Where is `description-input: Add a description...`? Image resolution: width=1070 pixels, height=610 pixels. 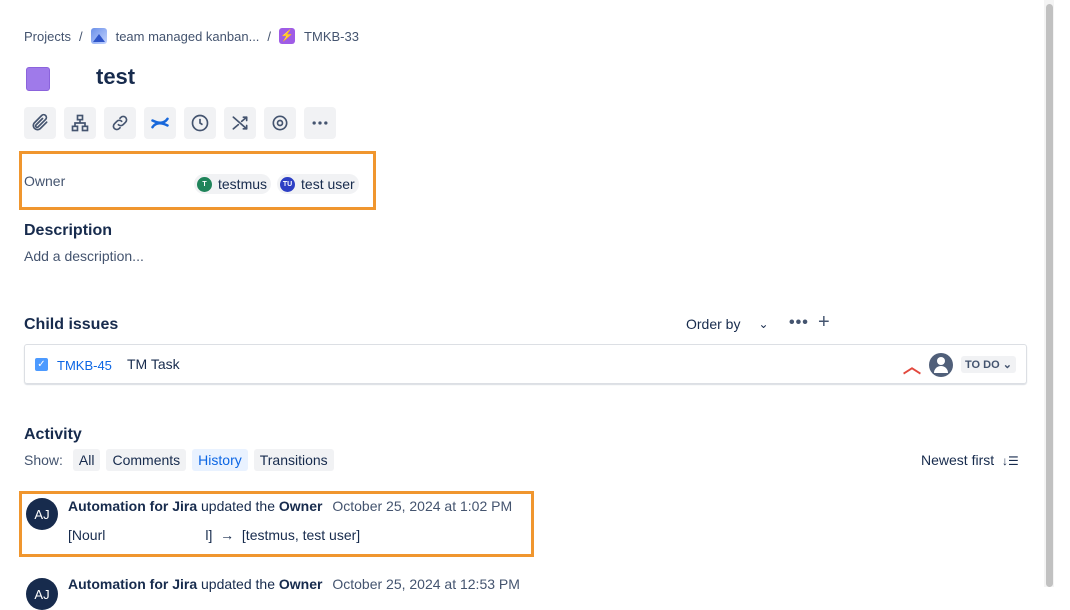
description-input: Add a description... is located at coordinates (84, 256).